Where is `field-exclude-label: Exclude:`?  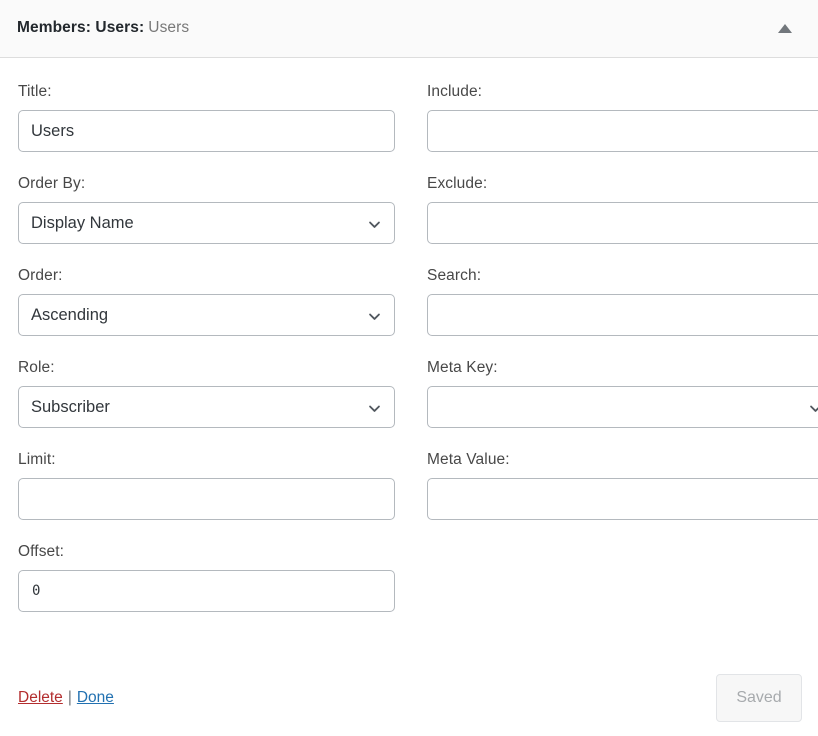
field-exclude-label: Exclude: is located at coordinates (457, 183).